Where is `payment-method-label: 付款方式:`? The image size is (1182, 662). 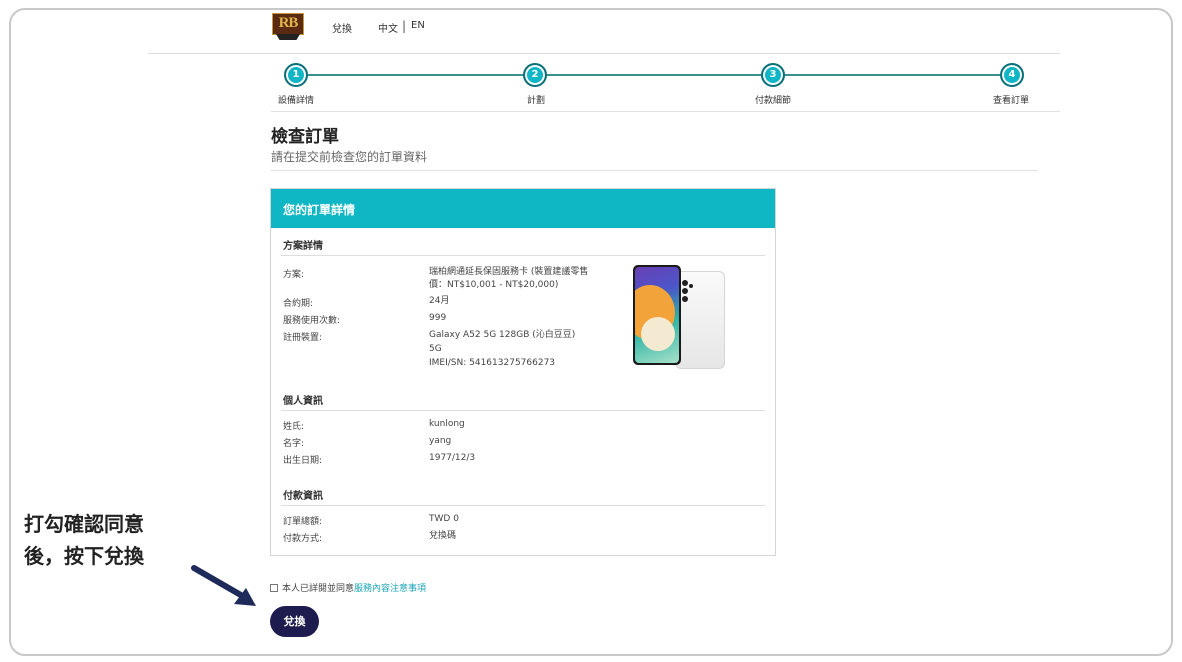 payment-method-label: 付款方式: is located at coordinates (303, 539).